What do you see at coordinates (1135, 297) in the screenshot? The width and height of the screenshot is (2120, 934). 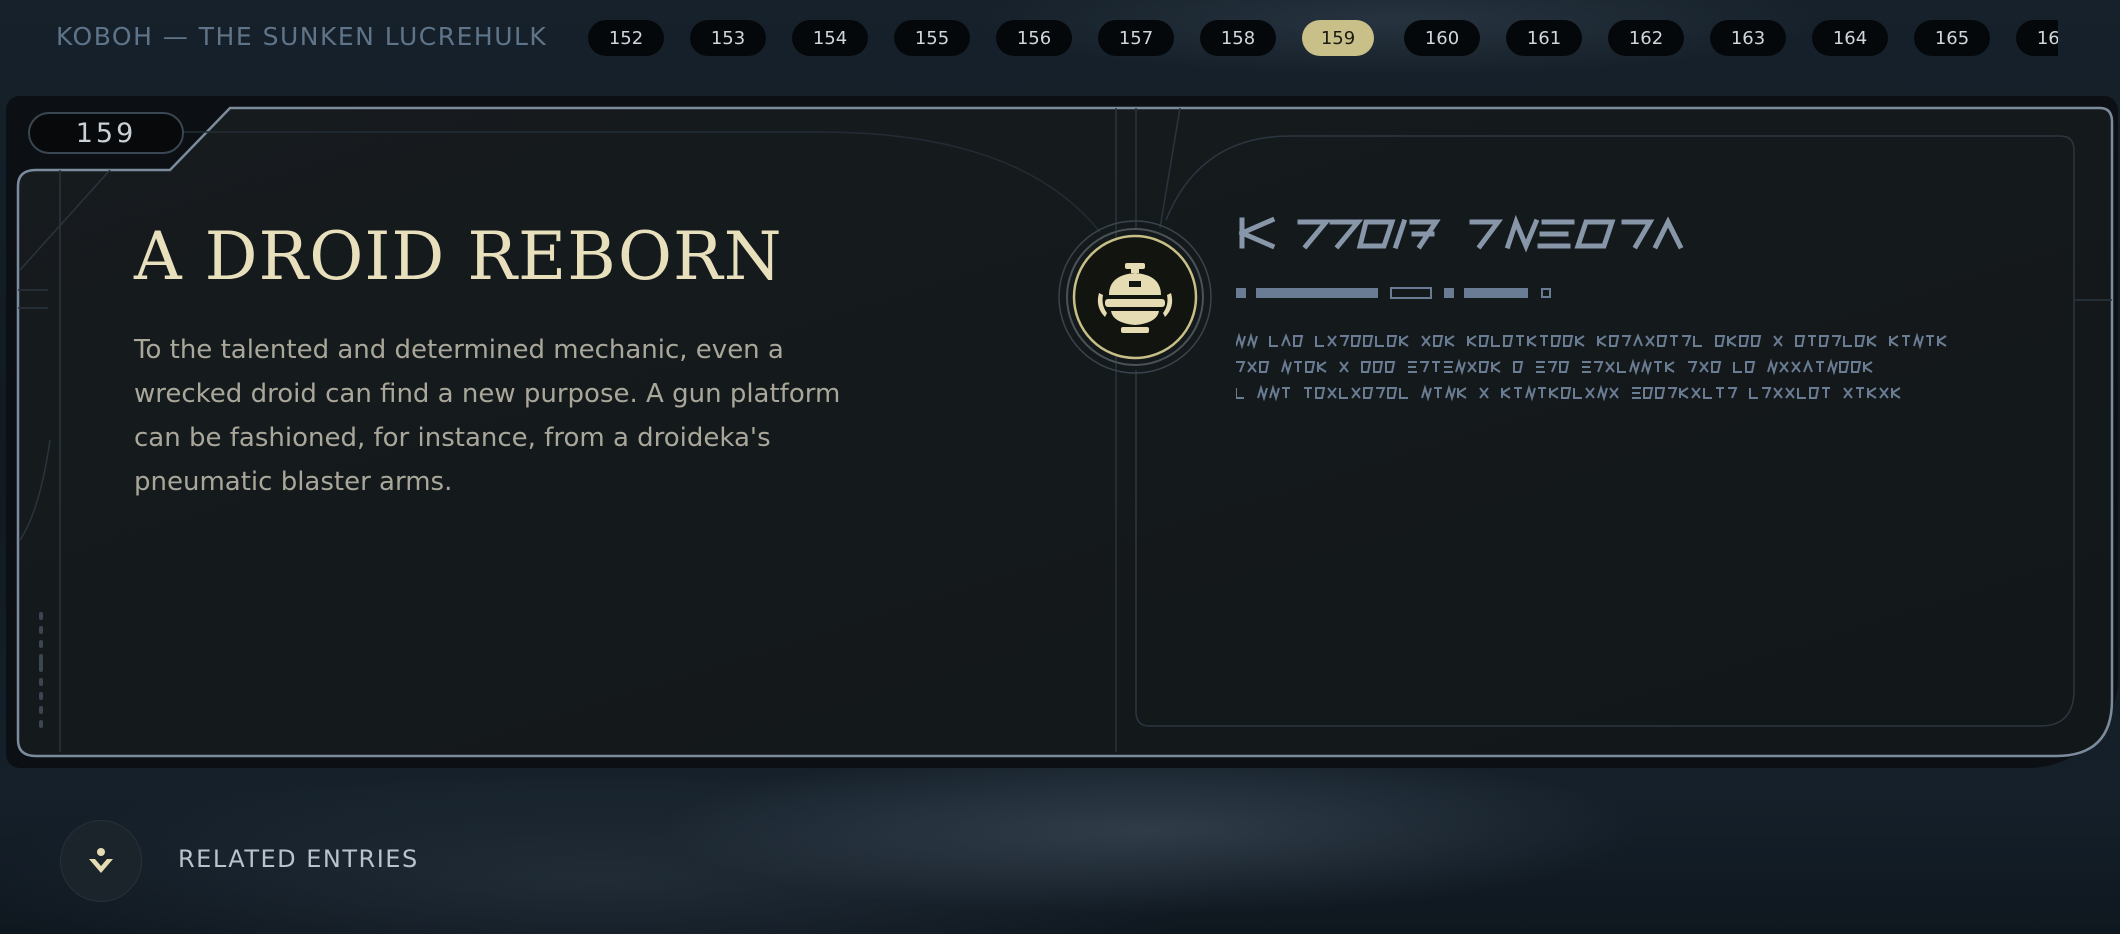 I see `droideka-icon` at bounding box center [1135, 297].